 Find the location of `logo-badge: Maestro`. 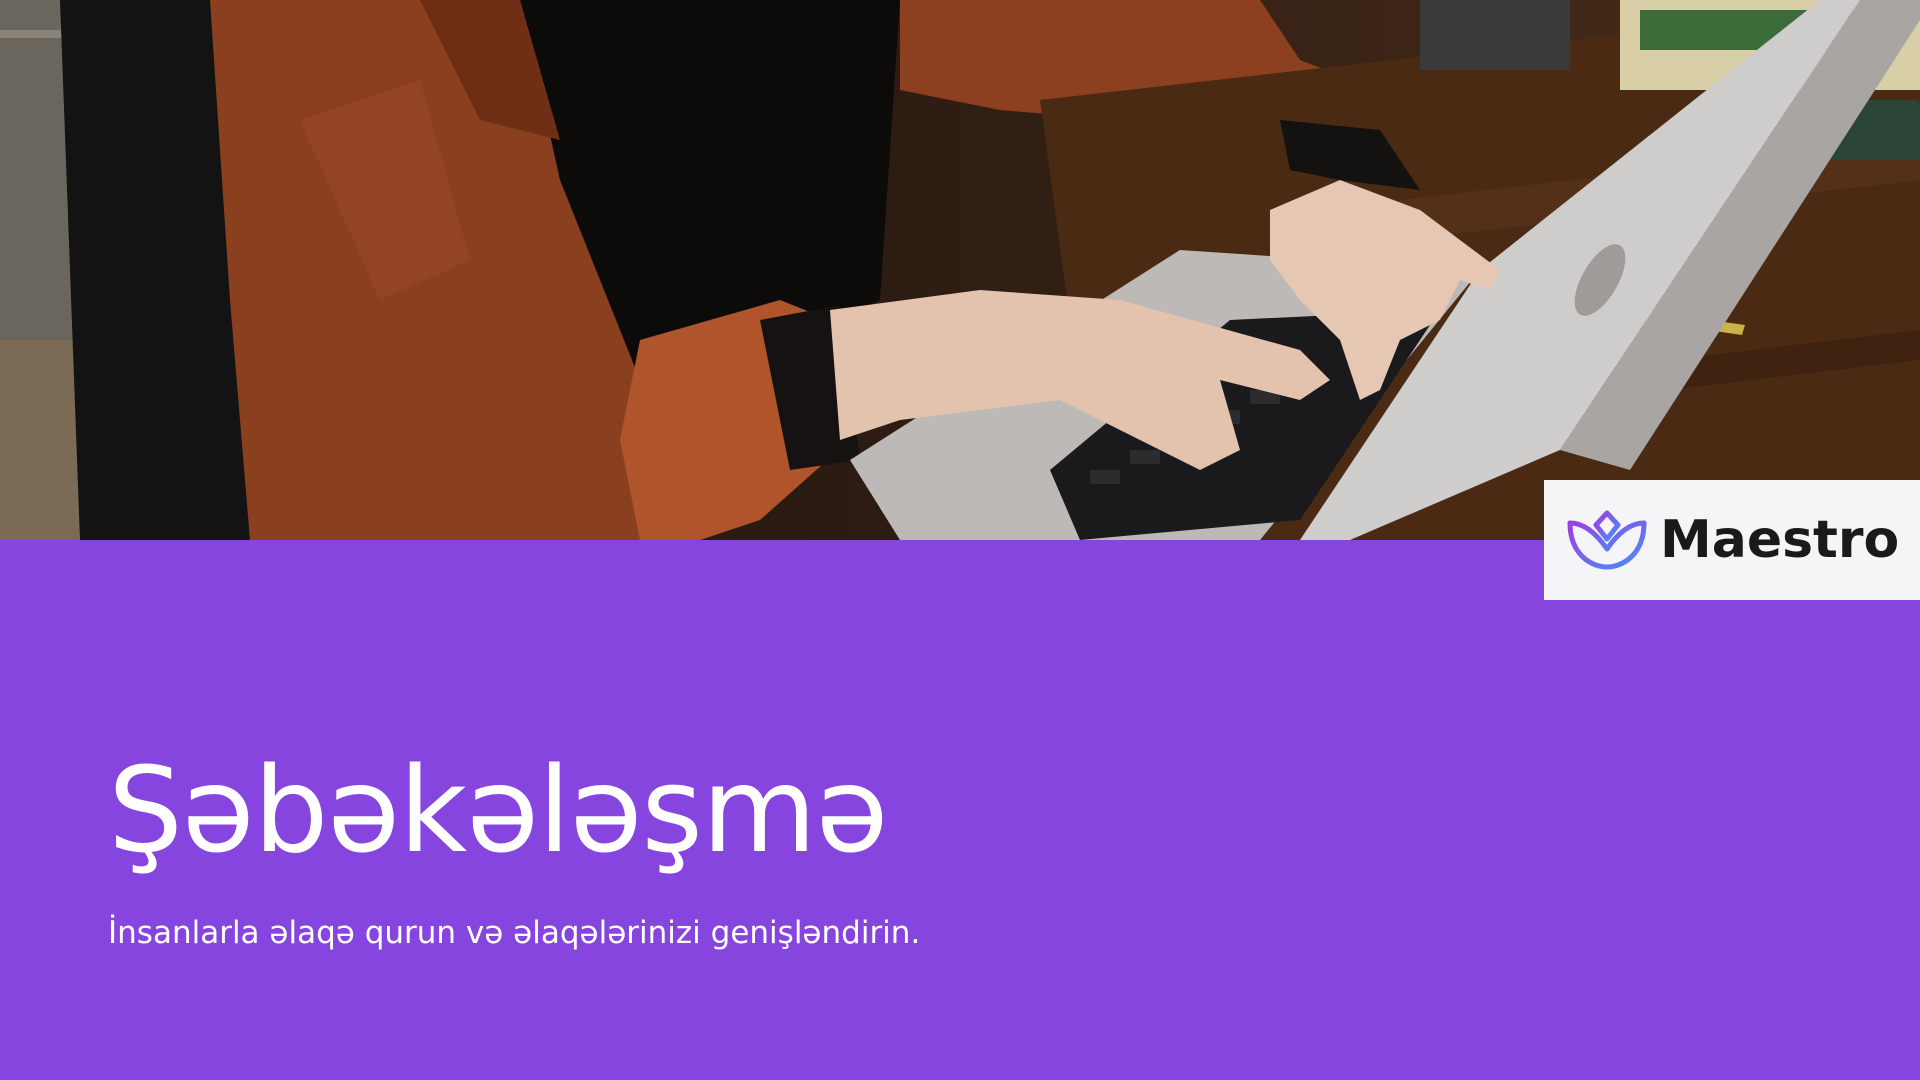

logo-badge: Maestro is located at coordinates (1732, 540).